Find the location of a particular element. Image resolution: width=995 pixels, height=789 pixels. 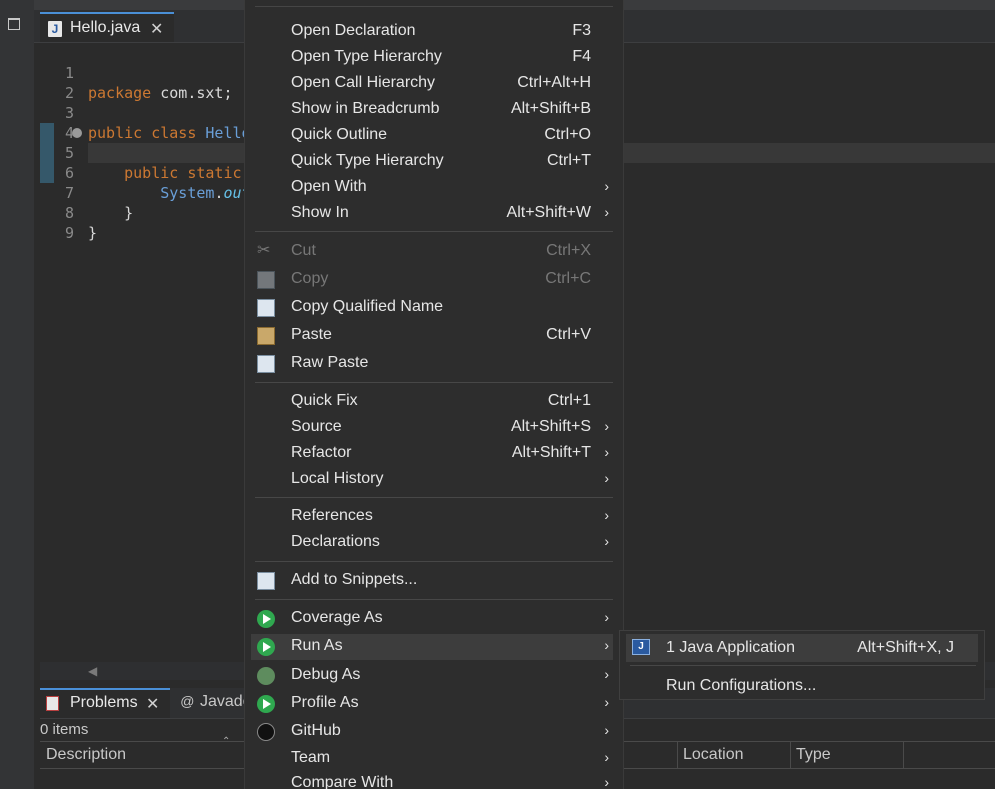

raw-paste-icon is located at coordinates (266, 364).